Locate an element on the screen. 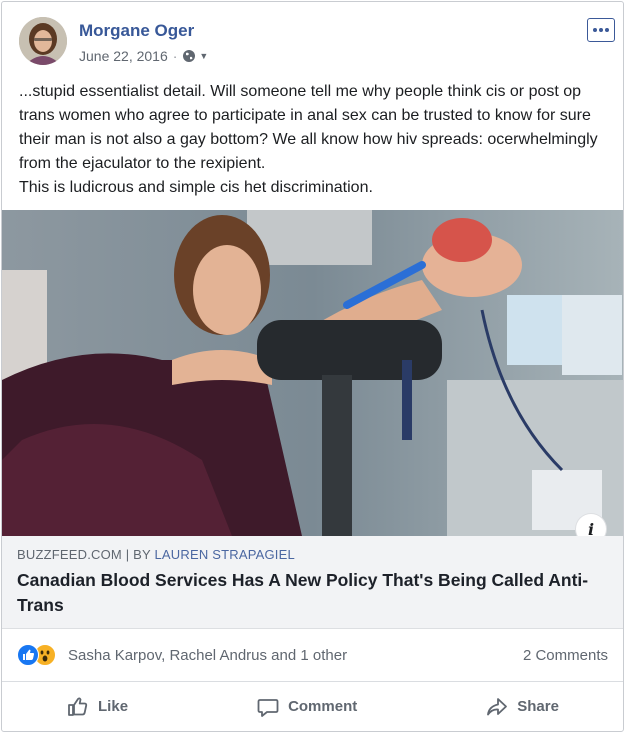  link-domain: BUZZFEED.COM is located at coordinates (69, 554).